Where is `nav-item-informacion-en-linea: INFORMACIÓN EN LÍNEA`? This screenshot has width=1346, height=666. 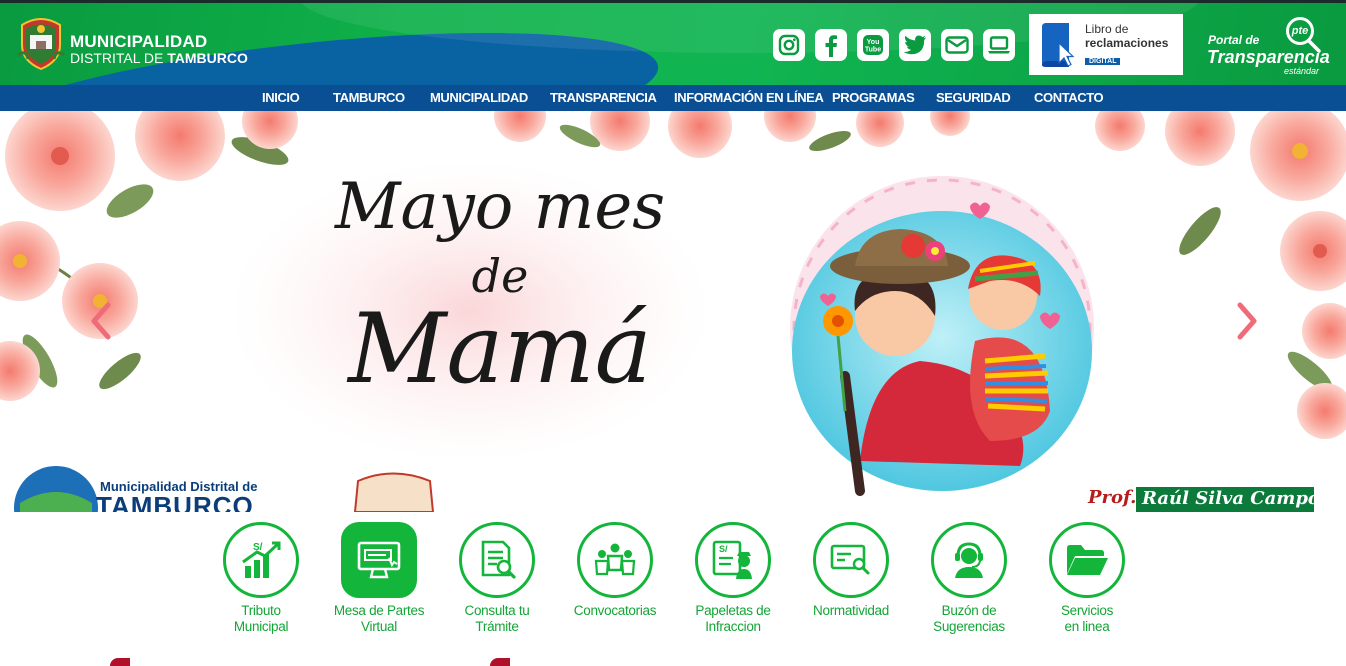
nav-item-informacion-en-linea: INFORMACIÓN EN LÍNEA is located at coordinates (749, 98).